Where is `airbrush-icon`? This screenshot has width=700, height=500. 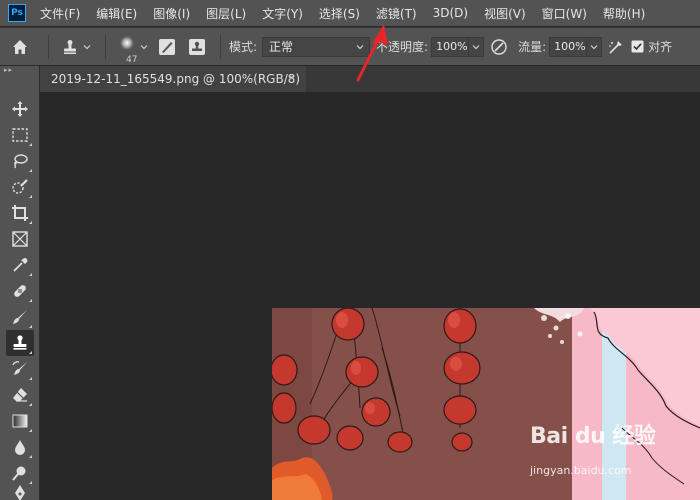
airbrush-icon is located at coordinates (616, 47).